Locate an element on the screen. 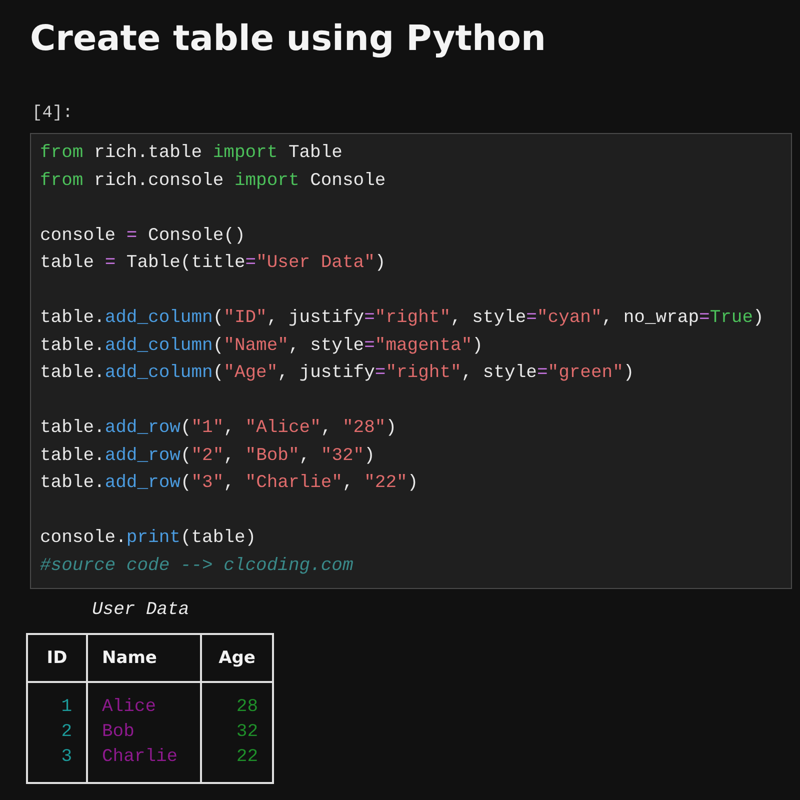 This screenshot has height=800, width=800. table-cell: 22 is located at coordinates (237, 764).